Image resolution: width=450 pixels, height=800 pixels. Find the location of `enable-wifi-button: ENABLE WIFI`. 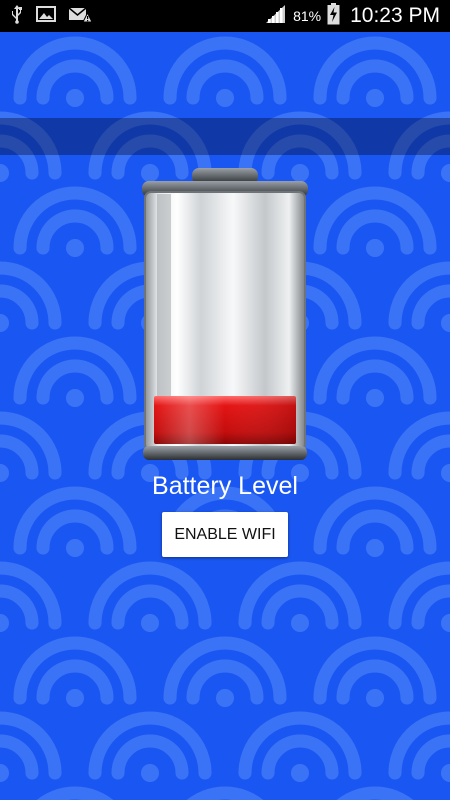

enable-wifi-button: ENABLE WIFI is located at coordinates (225, 534).